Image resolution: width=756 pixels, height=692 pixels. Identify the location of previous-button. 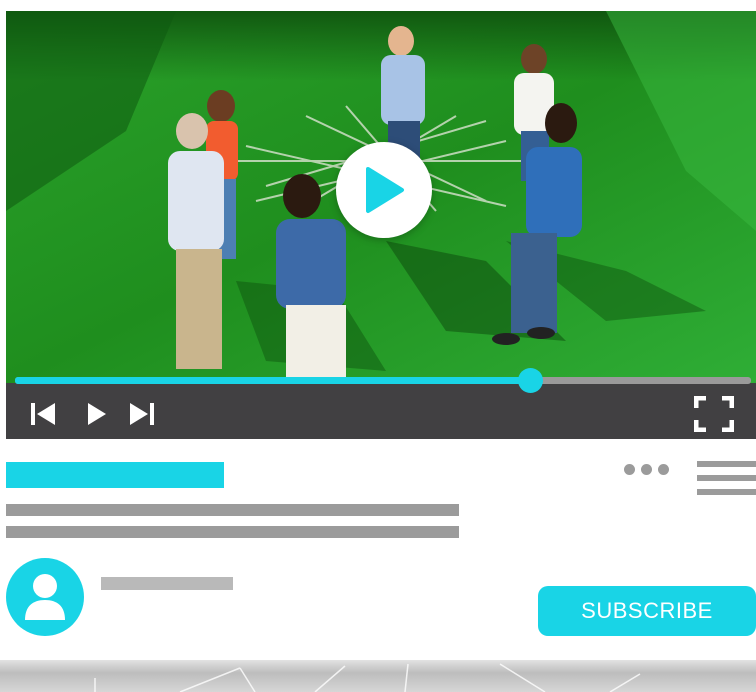
(43, 414).